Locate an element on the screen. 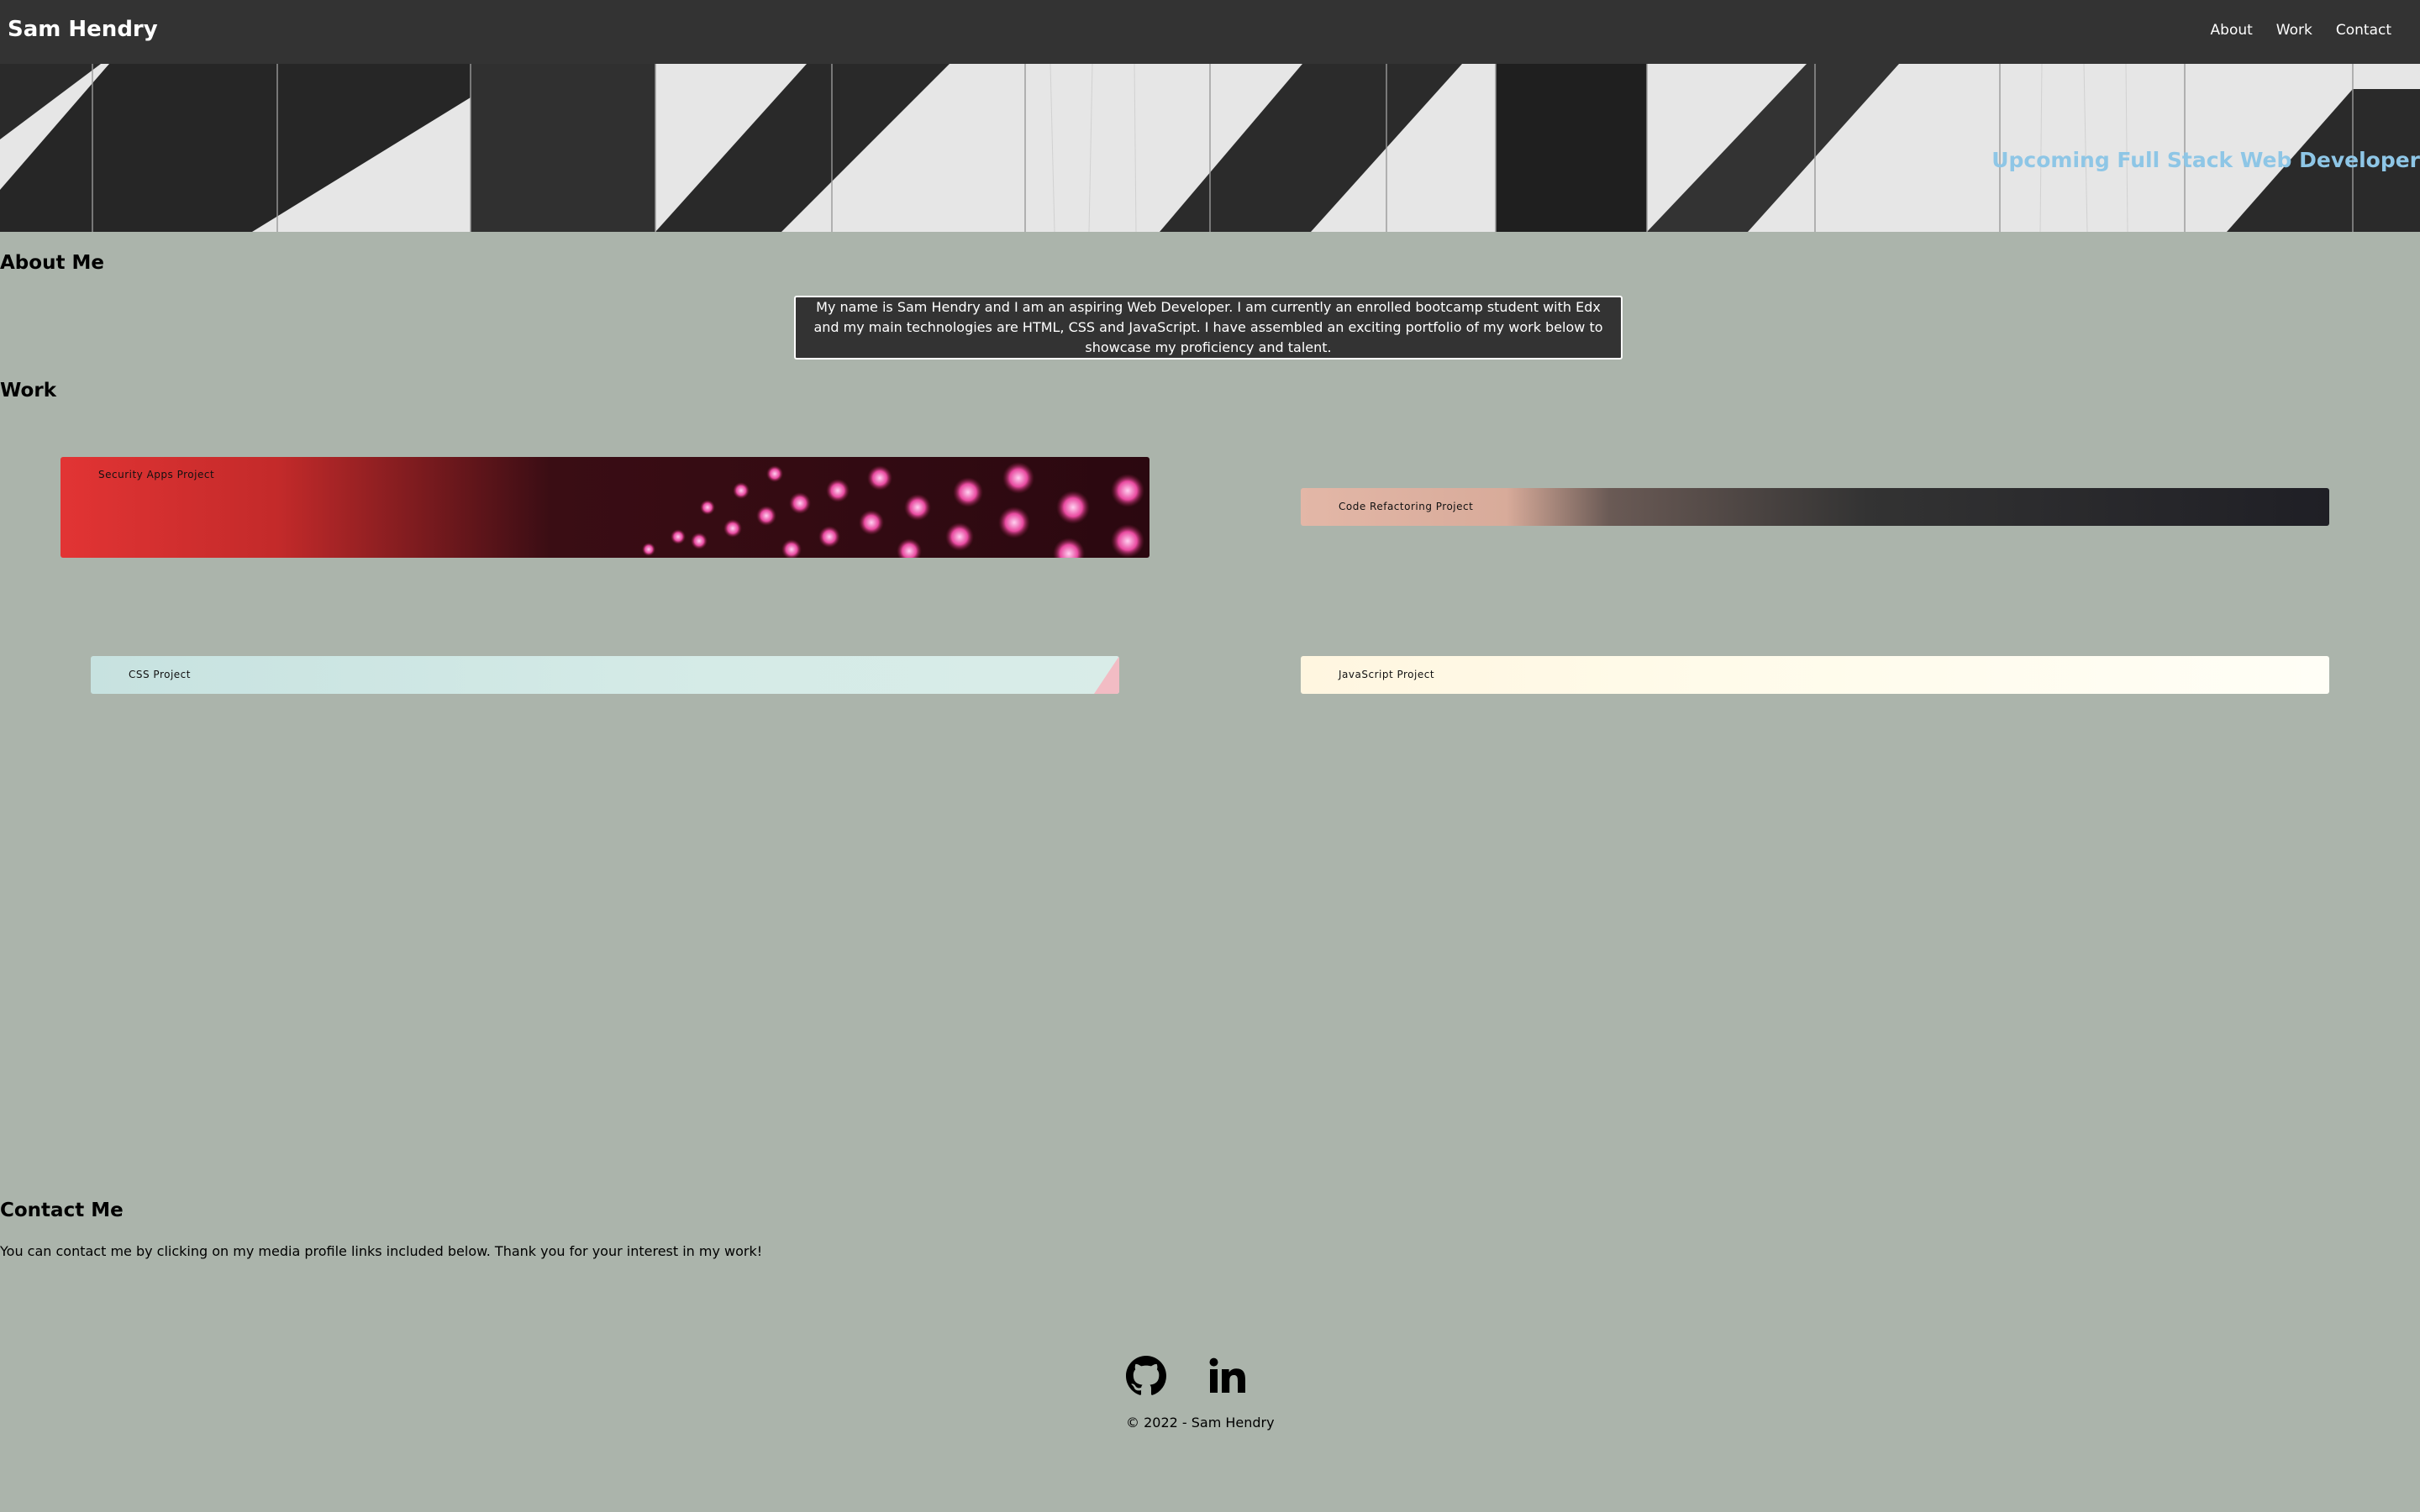  project-label-javascript: JavaScript Project is located at coordinates (1387, 674).